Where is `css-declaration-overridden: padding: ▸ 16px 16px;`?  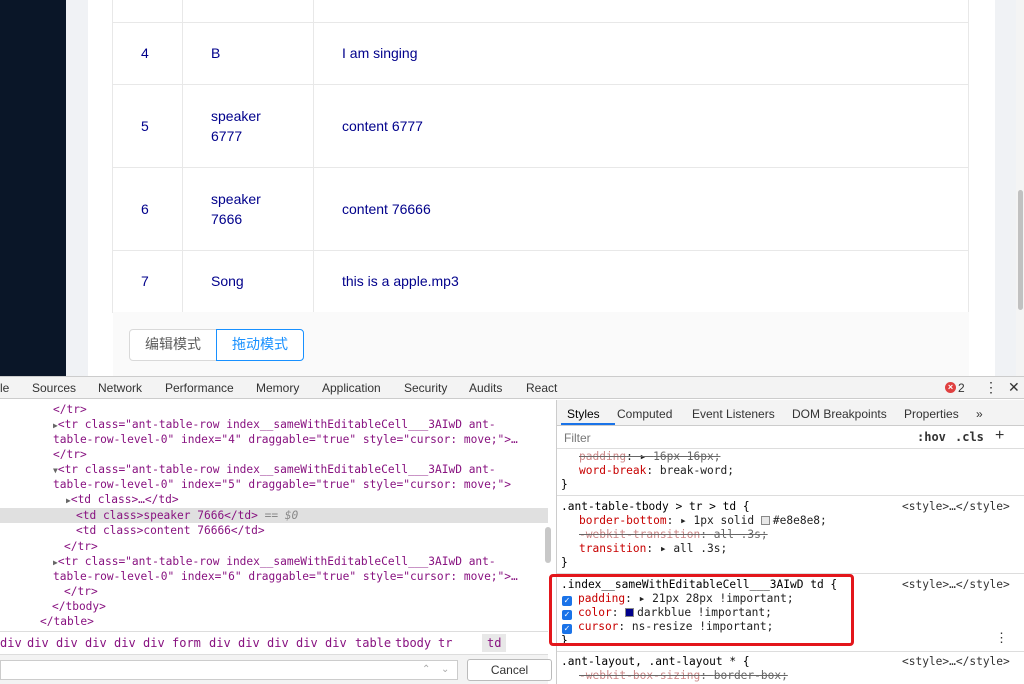
css-declaration-overridden: padding: ▸ 16px 16px; is located at coordinates (649, 457).